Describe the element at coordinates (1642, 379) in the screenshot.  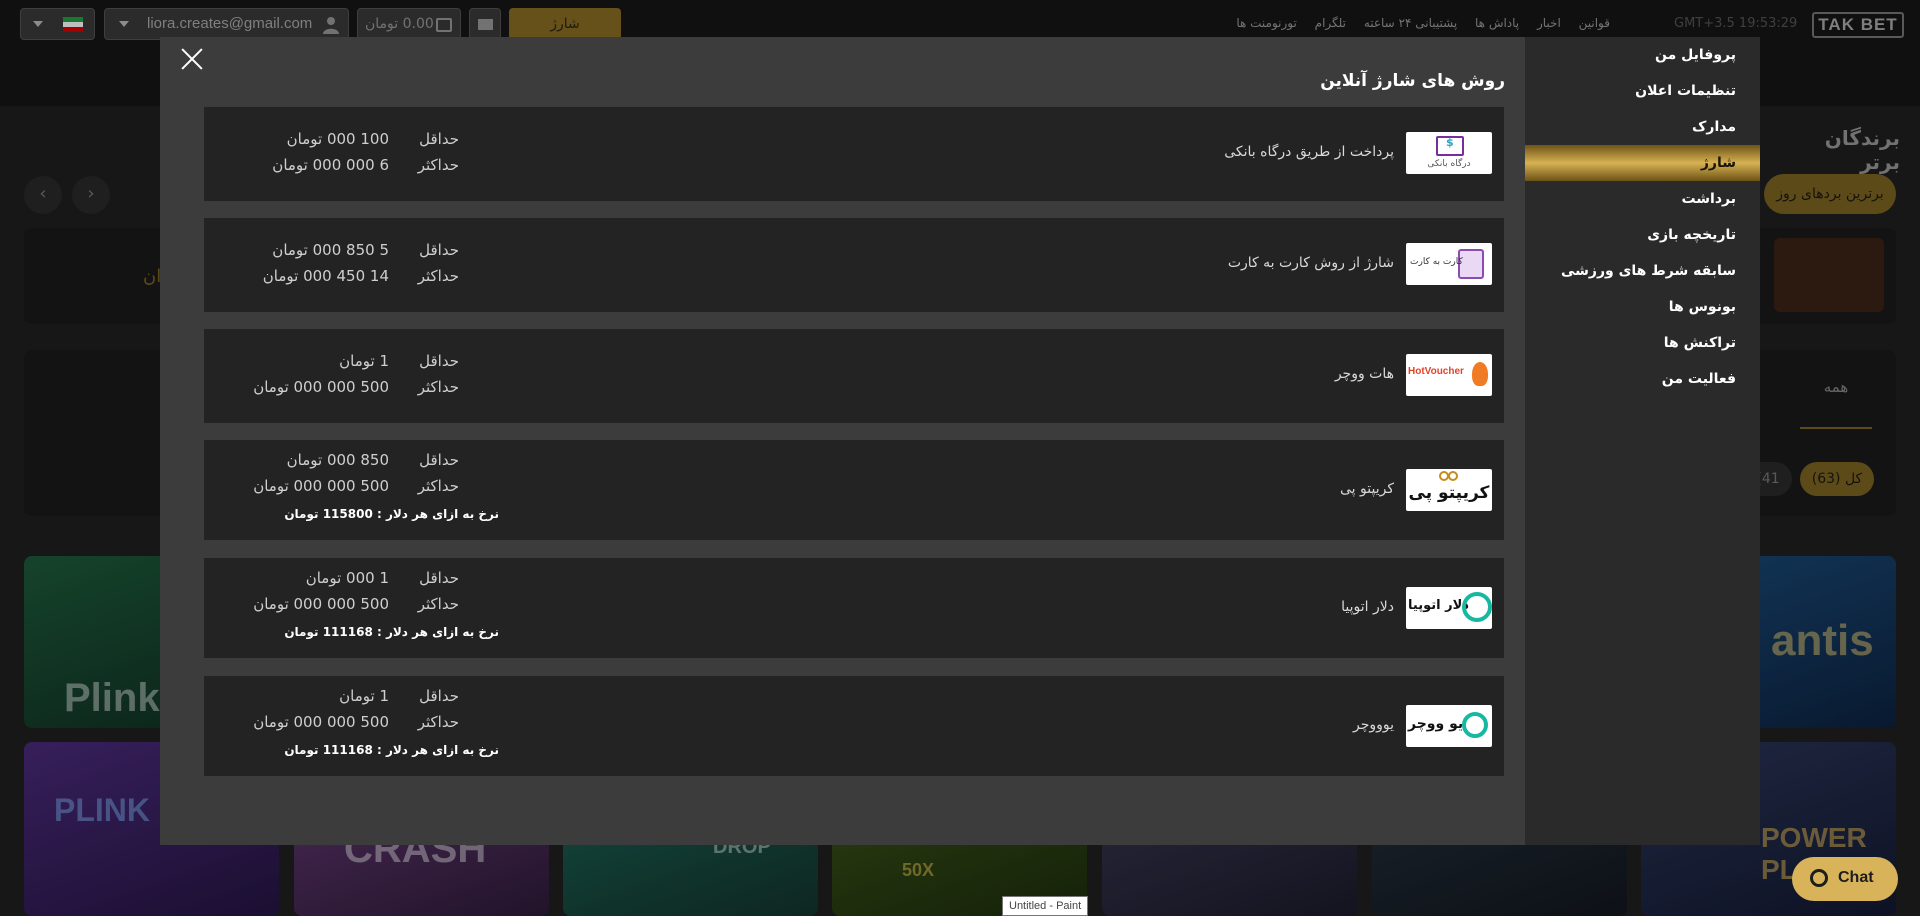
I see `sidebar-item-my-activity: فعالیت من` at that location.